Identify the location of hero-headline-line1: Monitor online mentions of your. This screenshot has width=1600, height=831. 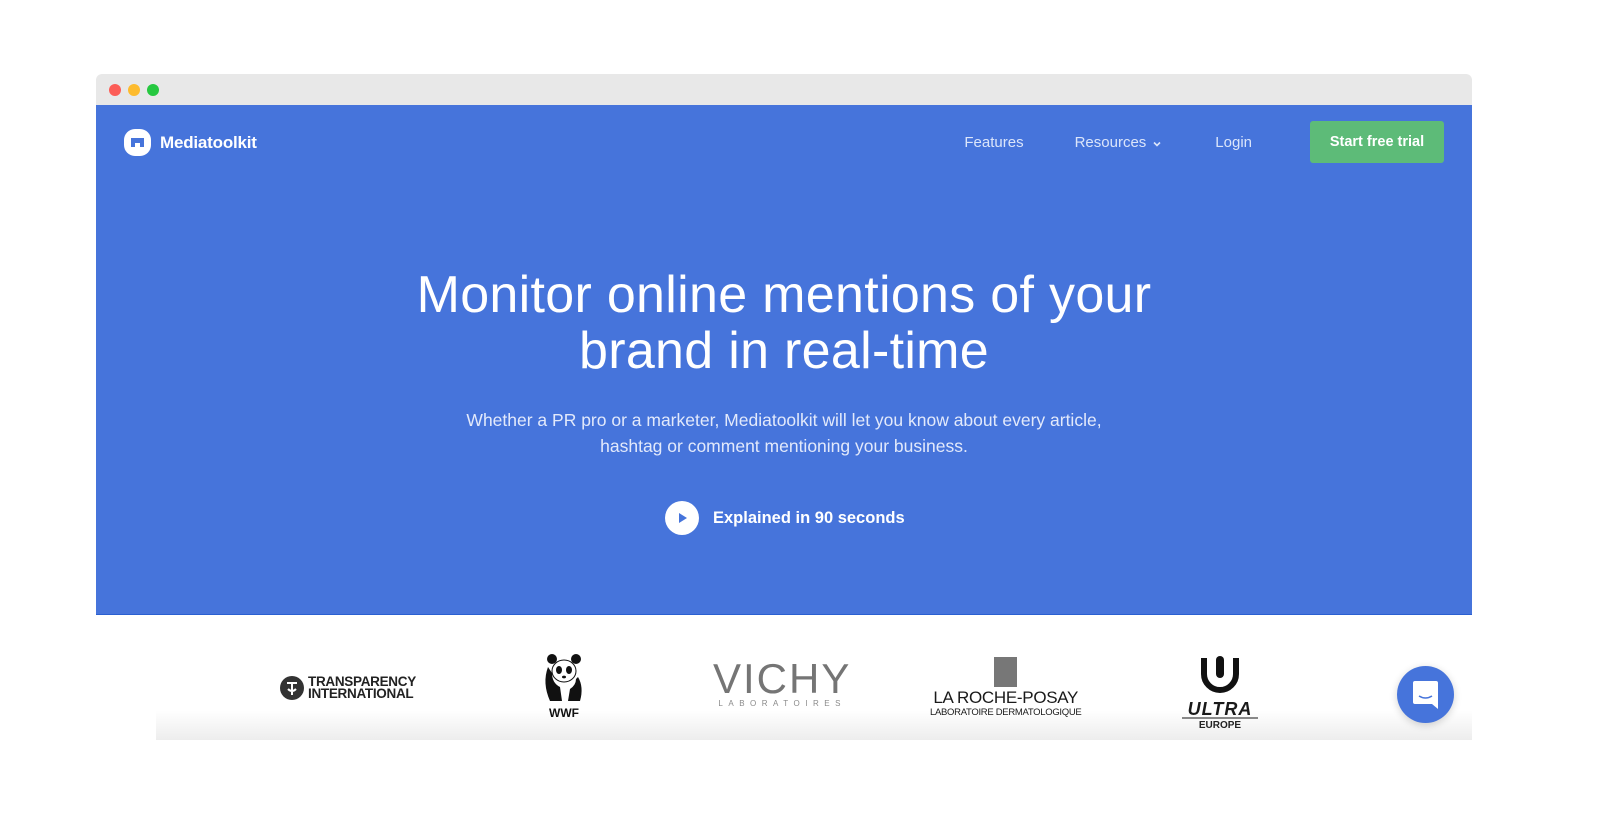
(784, 295).